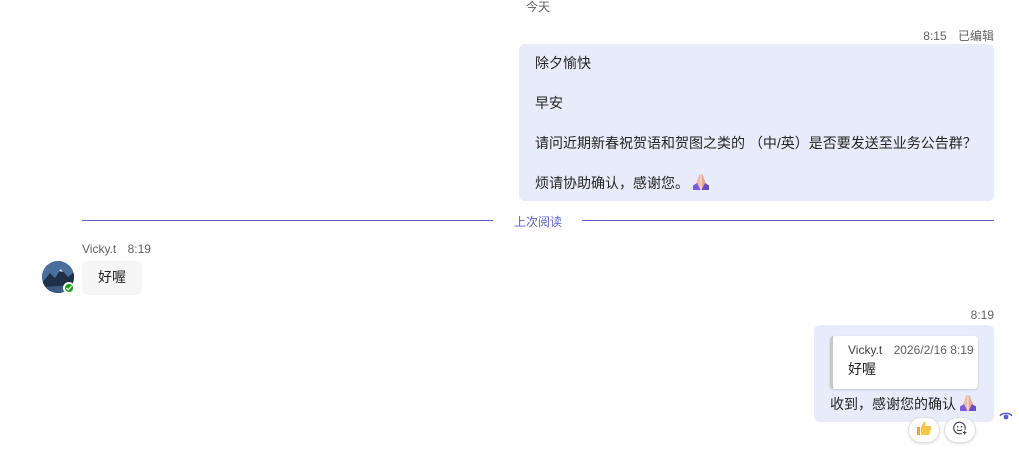 This screenshot has width=1019, height=467. I want to click on quoted-meta: Vicky.t 2026/2/16 8:19, so click(913, 350).